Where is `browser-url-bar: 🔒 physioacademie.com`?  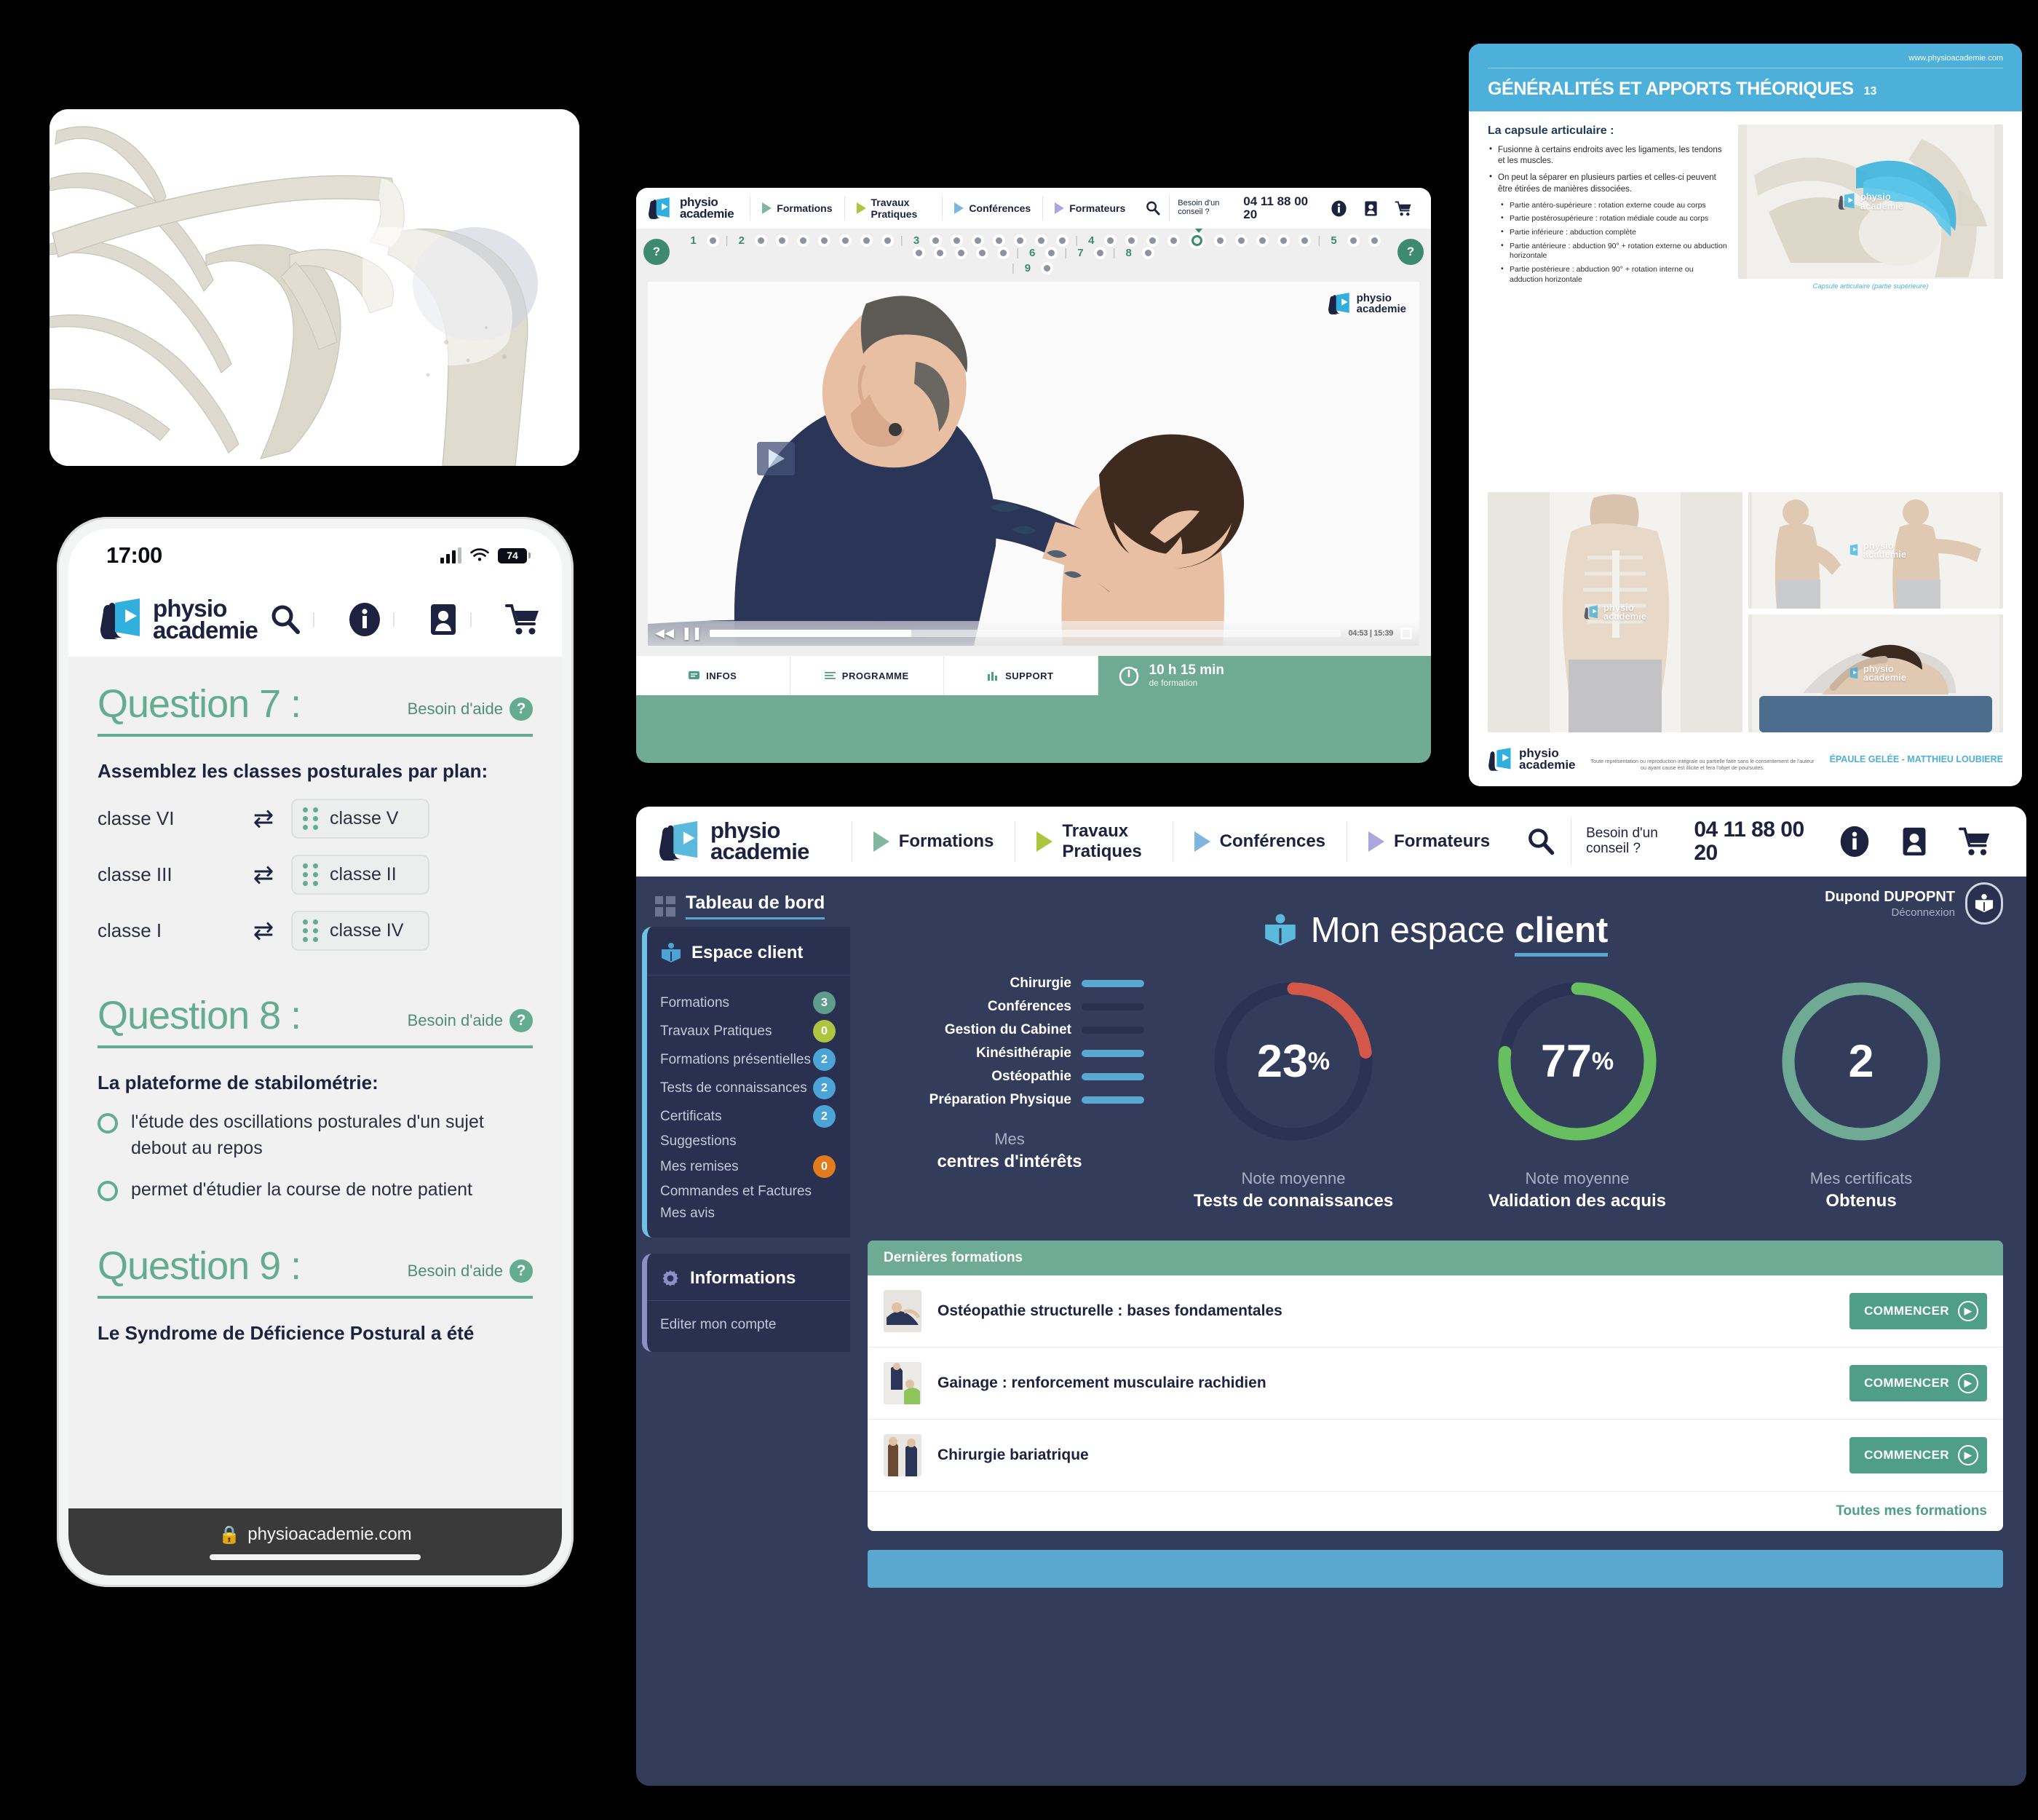
browser-url-bar: 🔒 physioacademie.com is located at coordinates (315, 1541).